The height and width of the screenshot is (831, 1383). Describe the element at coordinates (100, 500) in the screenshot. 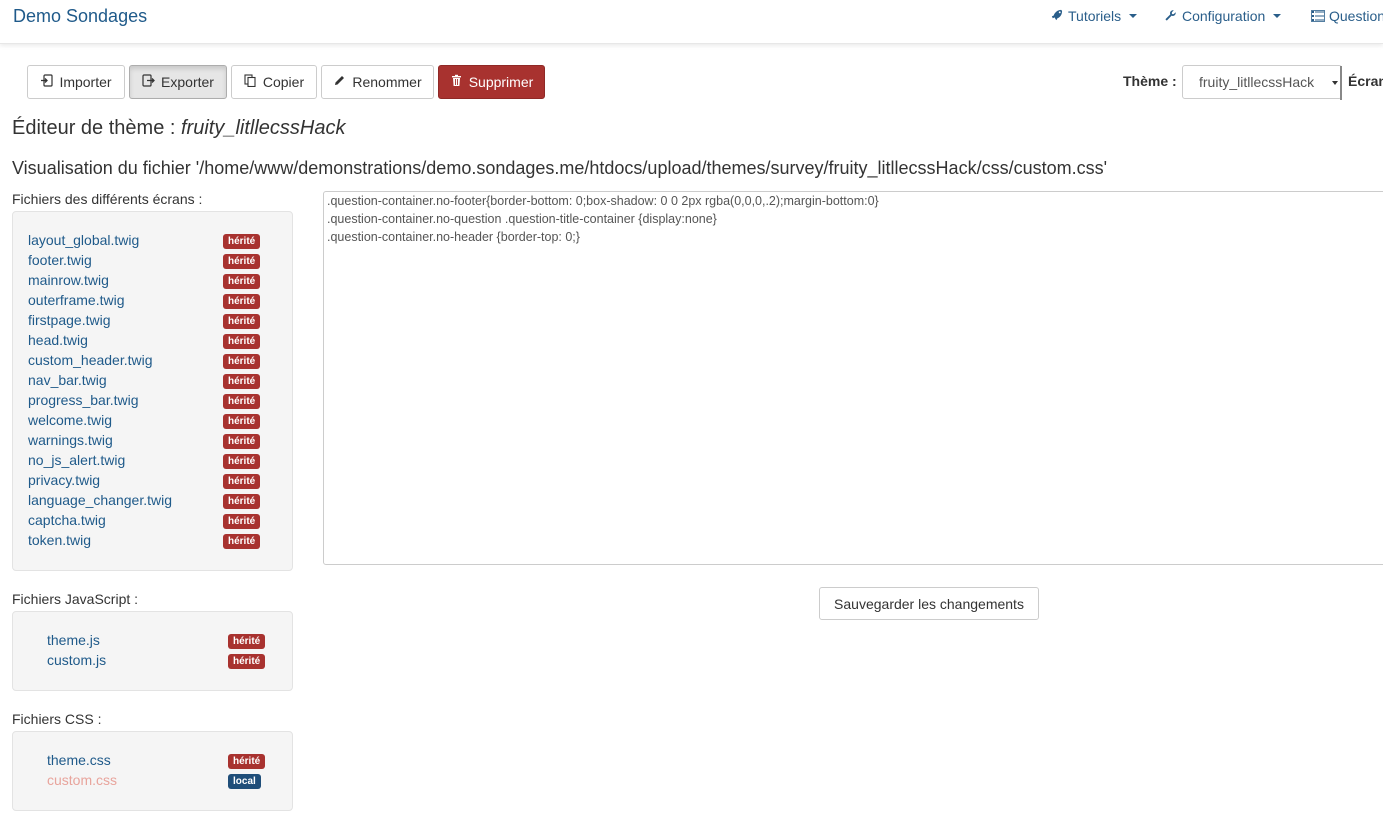

I see `file-link: language_changer.twig` at that location.